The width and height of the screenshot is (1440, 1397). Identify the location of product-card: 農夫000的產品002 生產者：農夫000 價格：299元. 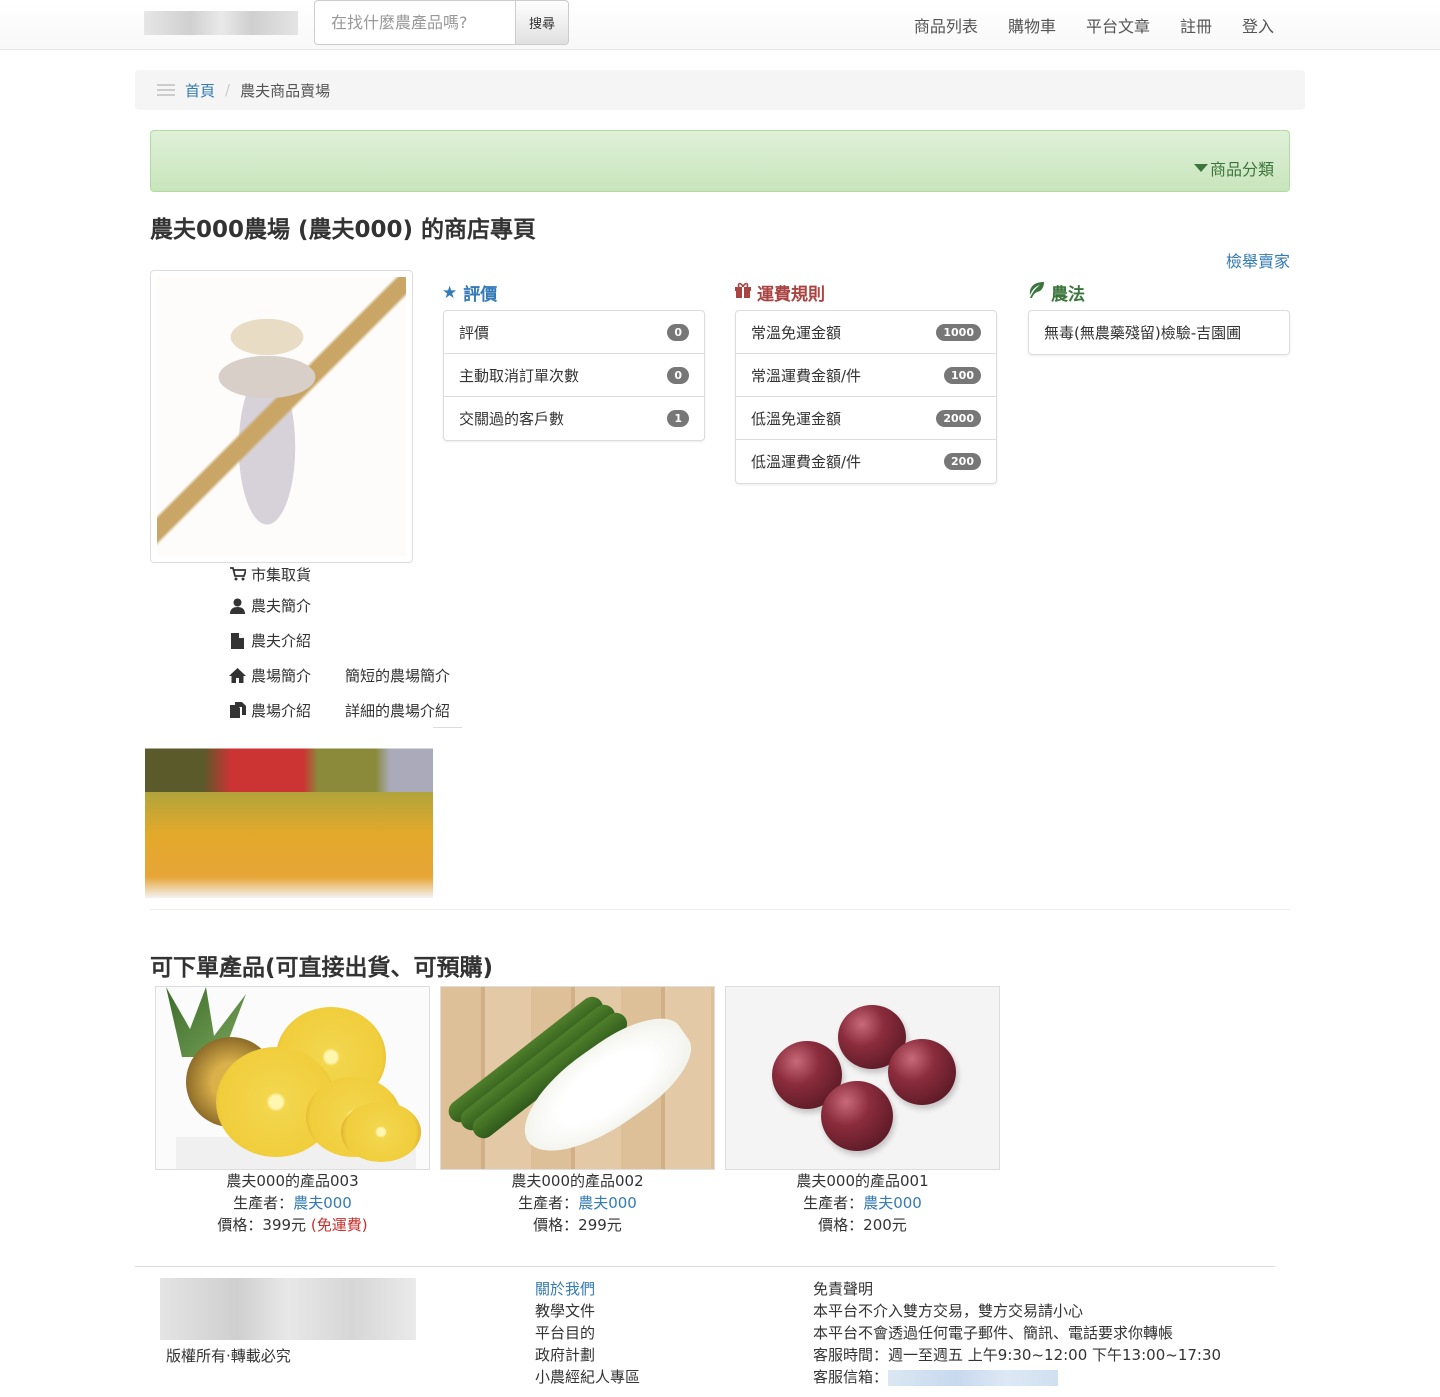
(577, 1111).